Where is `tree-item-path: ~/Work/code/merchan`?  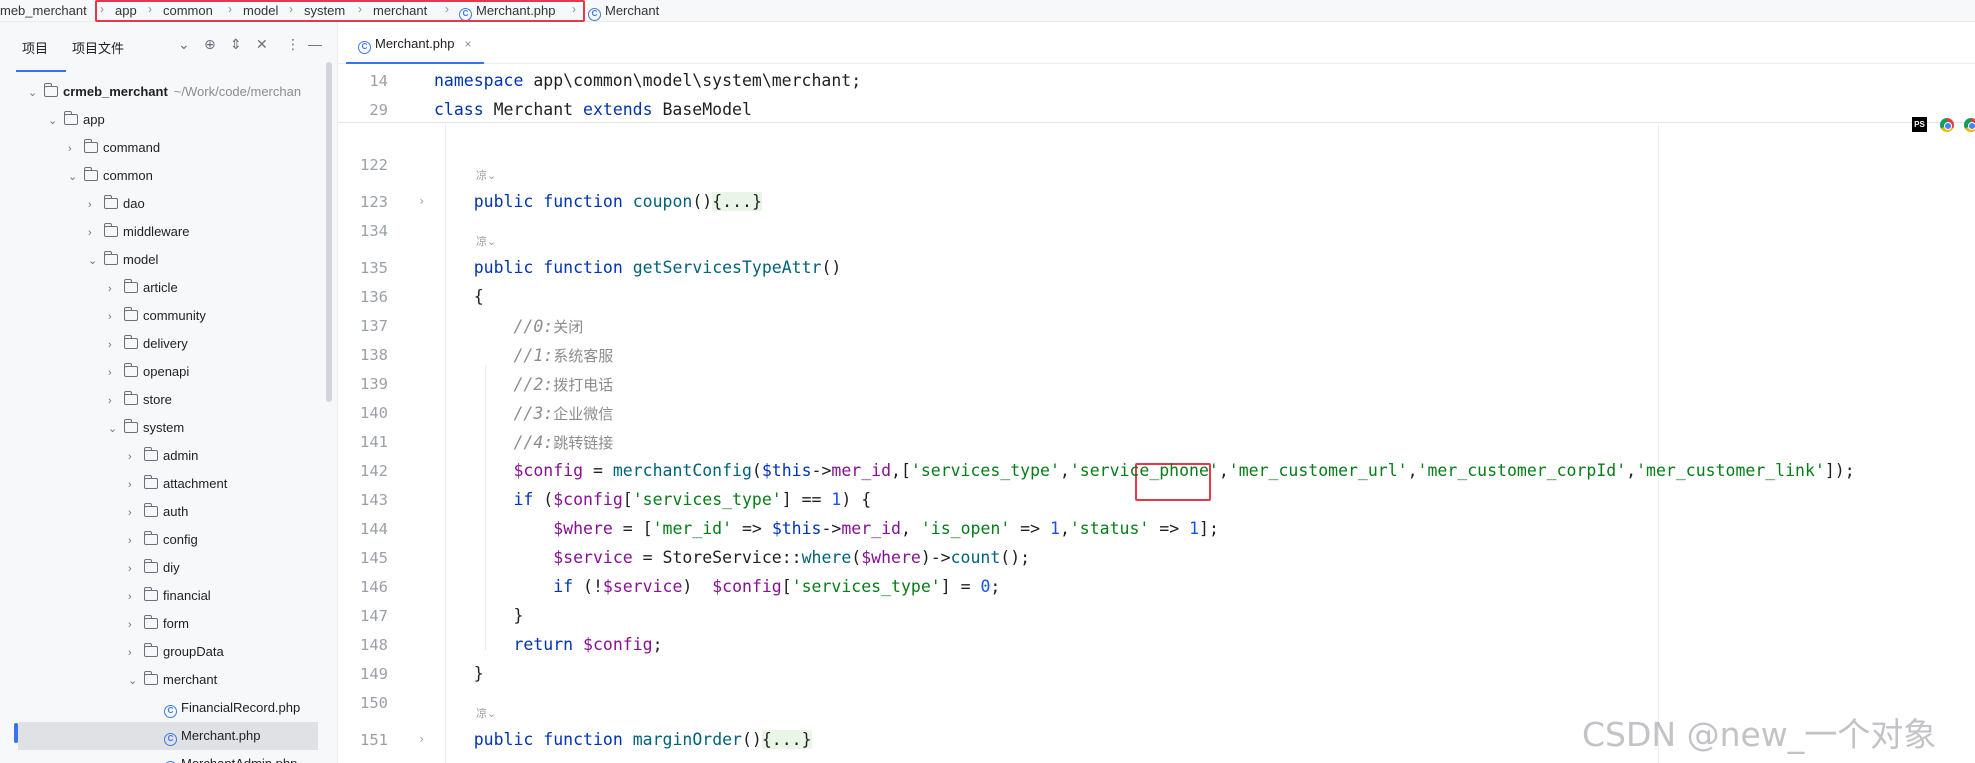
tree-item-path: ~/Work/code/merchan is located at coordinates (237, 91).